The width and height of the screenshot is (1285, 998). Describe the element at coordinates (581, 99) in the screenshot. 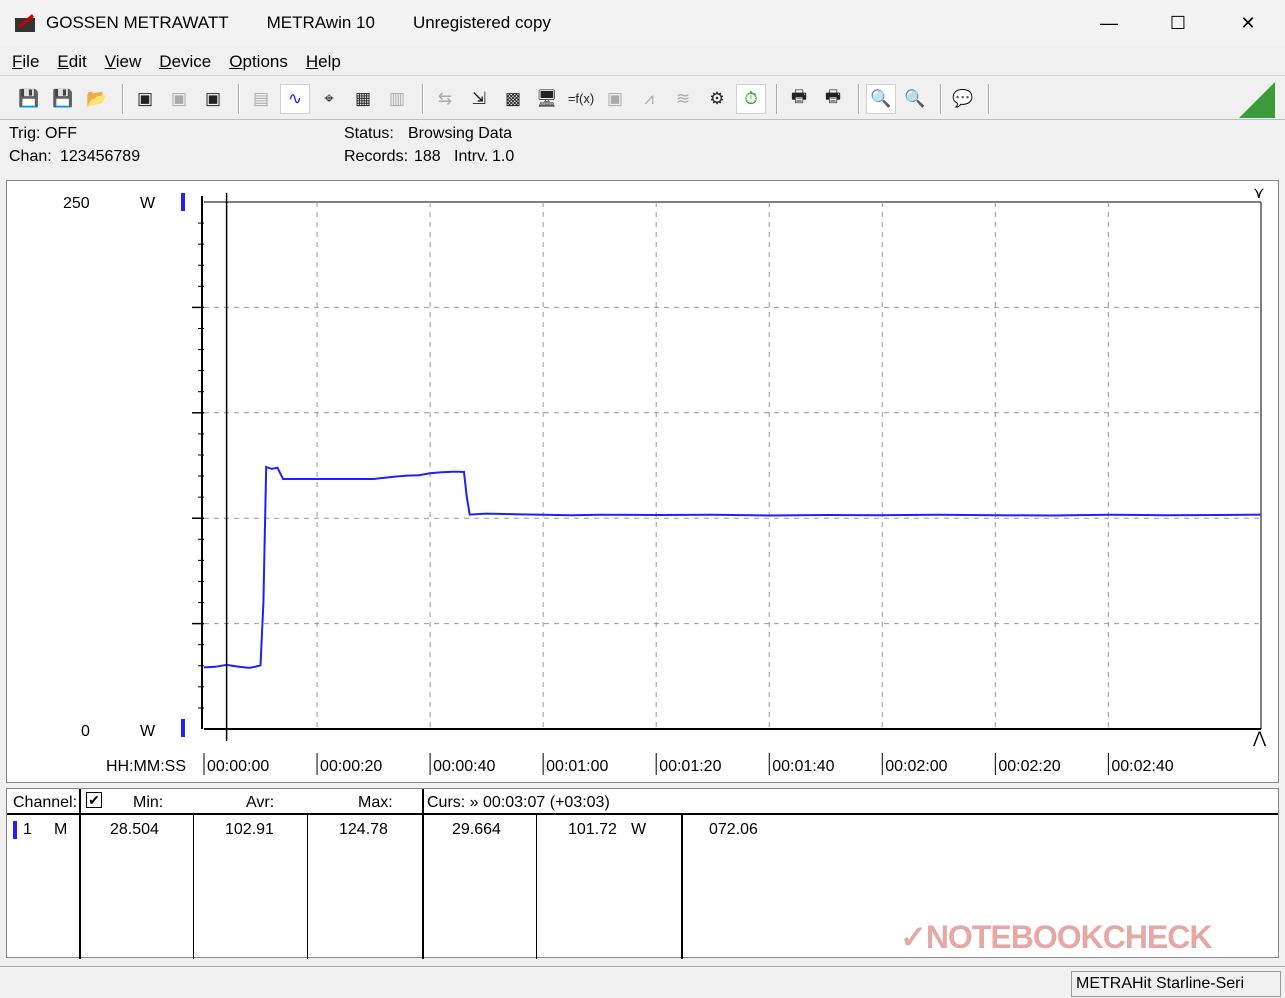

I see `function-icon: =f(x)` at that location.